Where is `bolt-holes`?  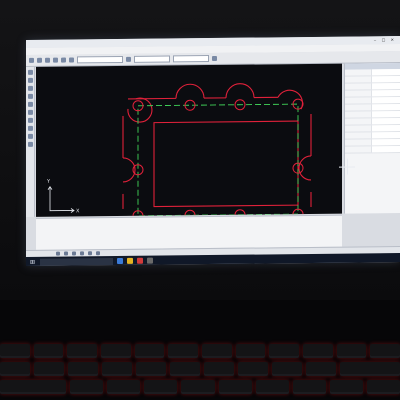
bolt-holes is located at coordinates (218, 157).